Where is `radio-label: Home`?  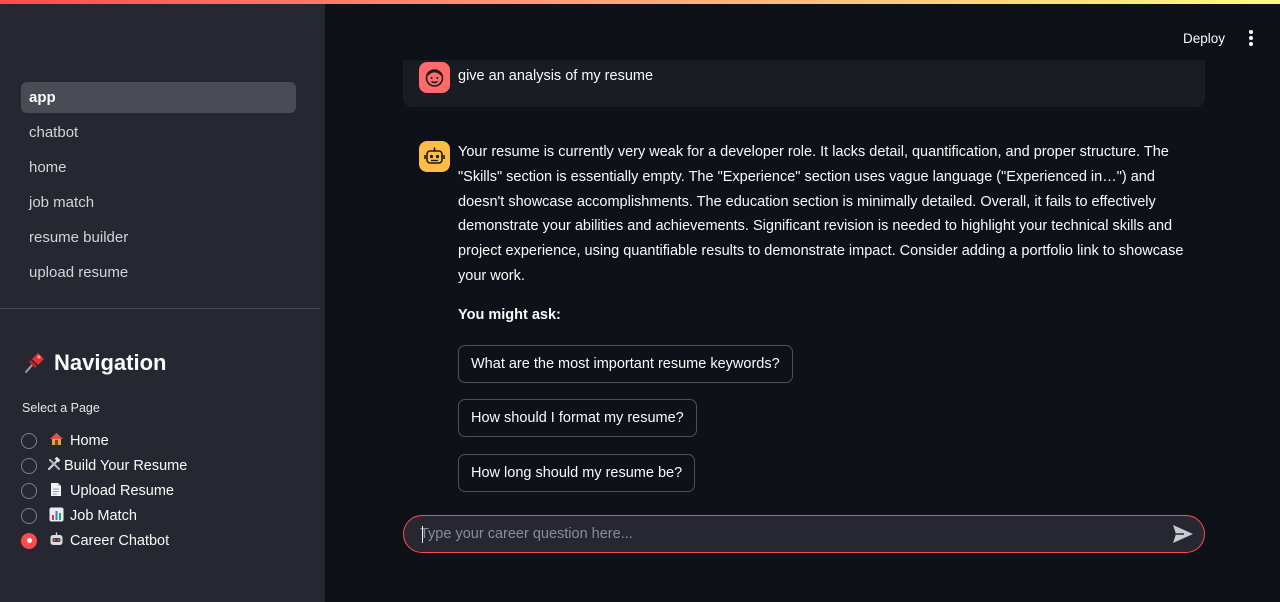 radio-label: Home is located at coordinates (89, 440).